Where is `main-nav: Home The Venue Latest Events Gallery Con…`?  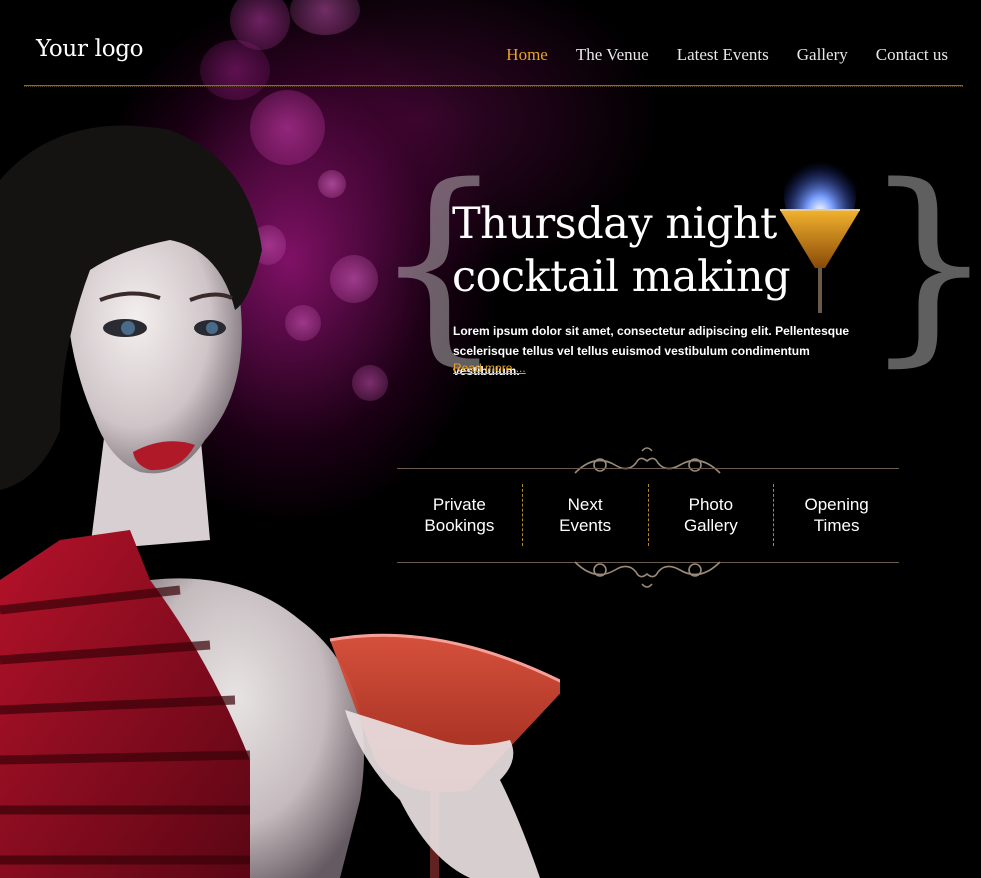
main-nav: Home The Venue Latest Events Gallery Con… is located at coordinates (727, 55).